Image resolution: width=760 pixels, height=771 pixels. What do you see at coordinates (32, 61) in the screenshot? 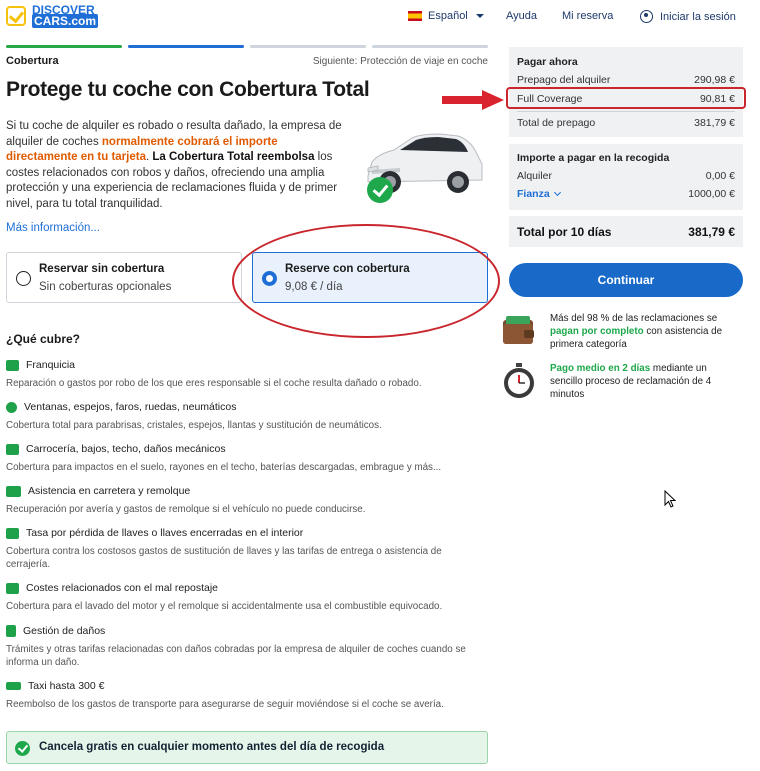
I see `current-step-label: Cobertura` at bounding box center [32, 61].